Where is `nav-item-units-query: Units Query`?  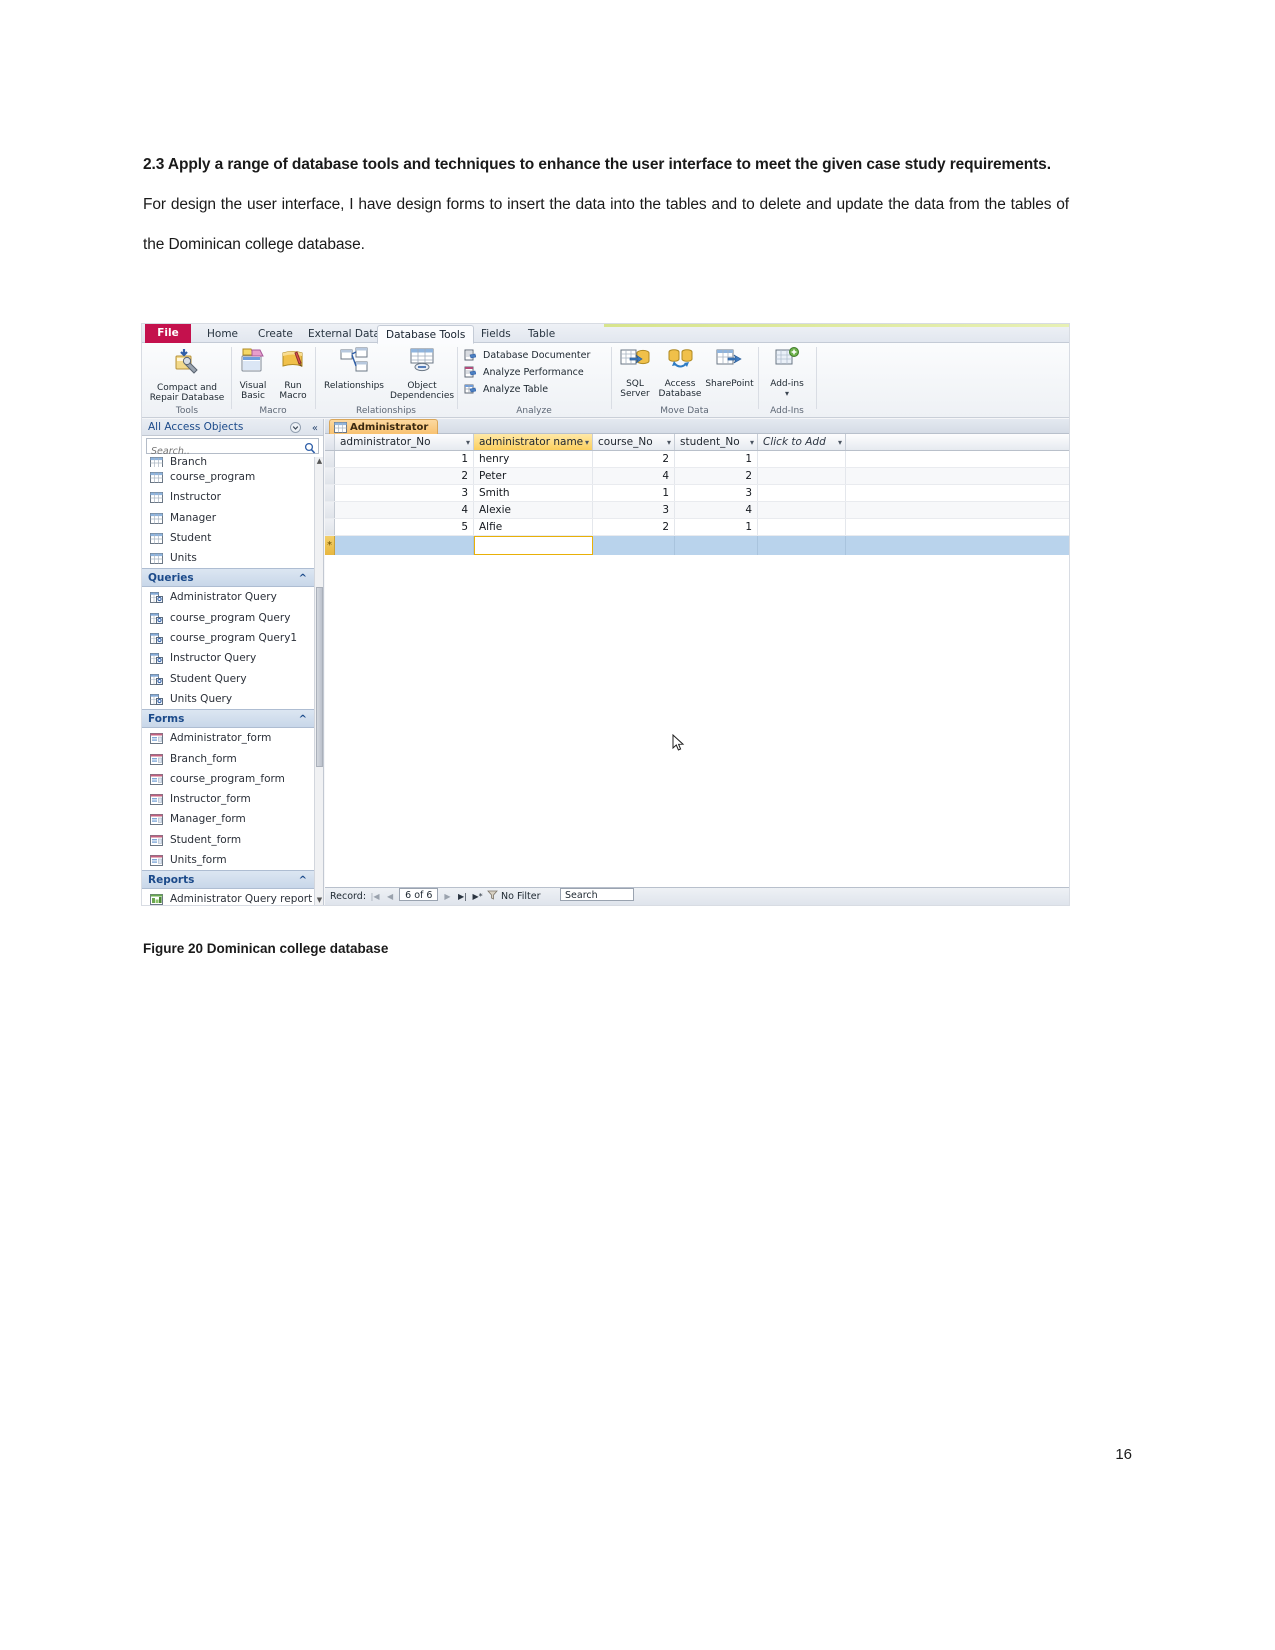
nav-item-units-query: Units Query is located at coordinates (228, 699).